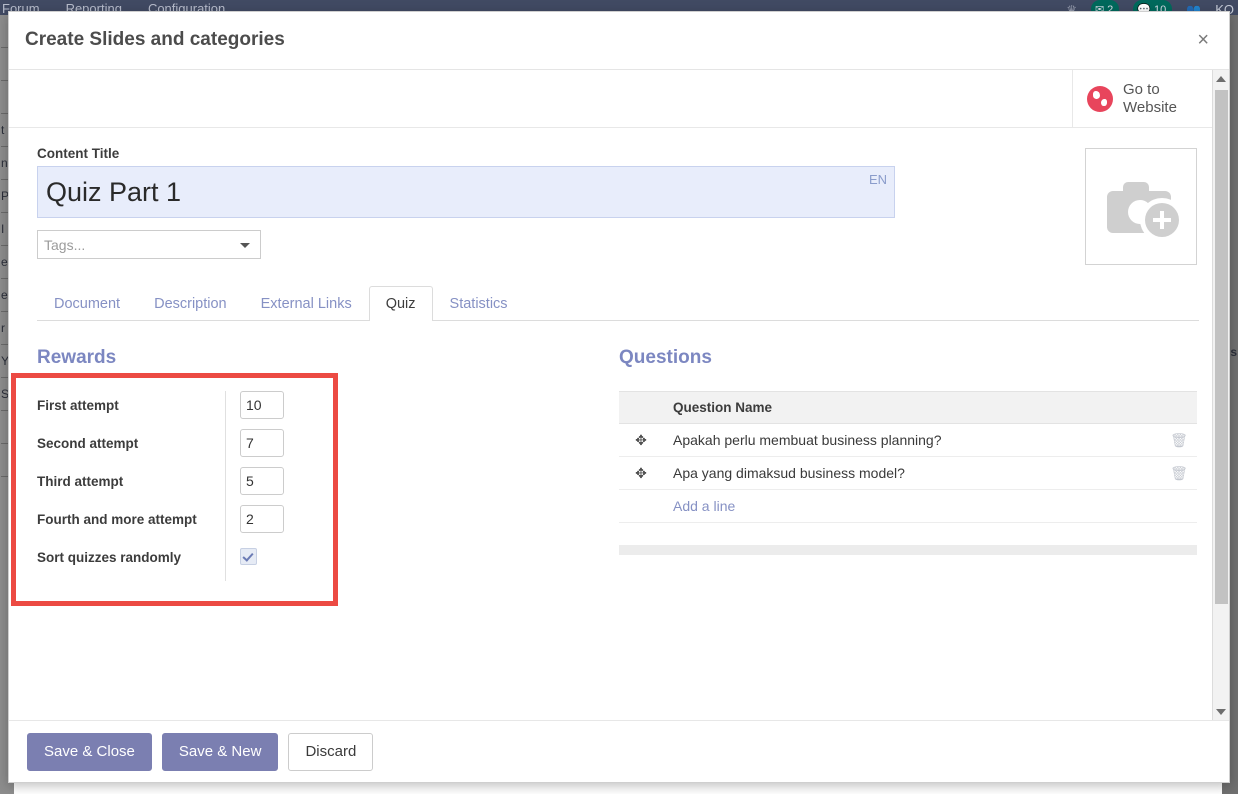 The width and height of the screenshot is (1238, 794). What do you see at coordinates (262, 405) in the screenshot?
I see `first-attempt-input` at bounding box center [262, 405].